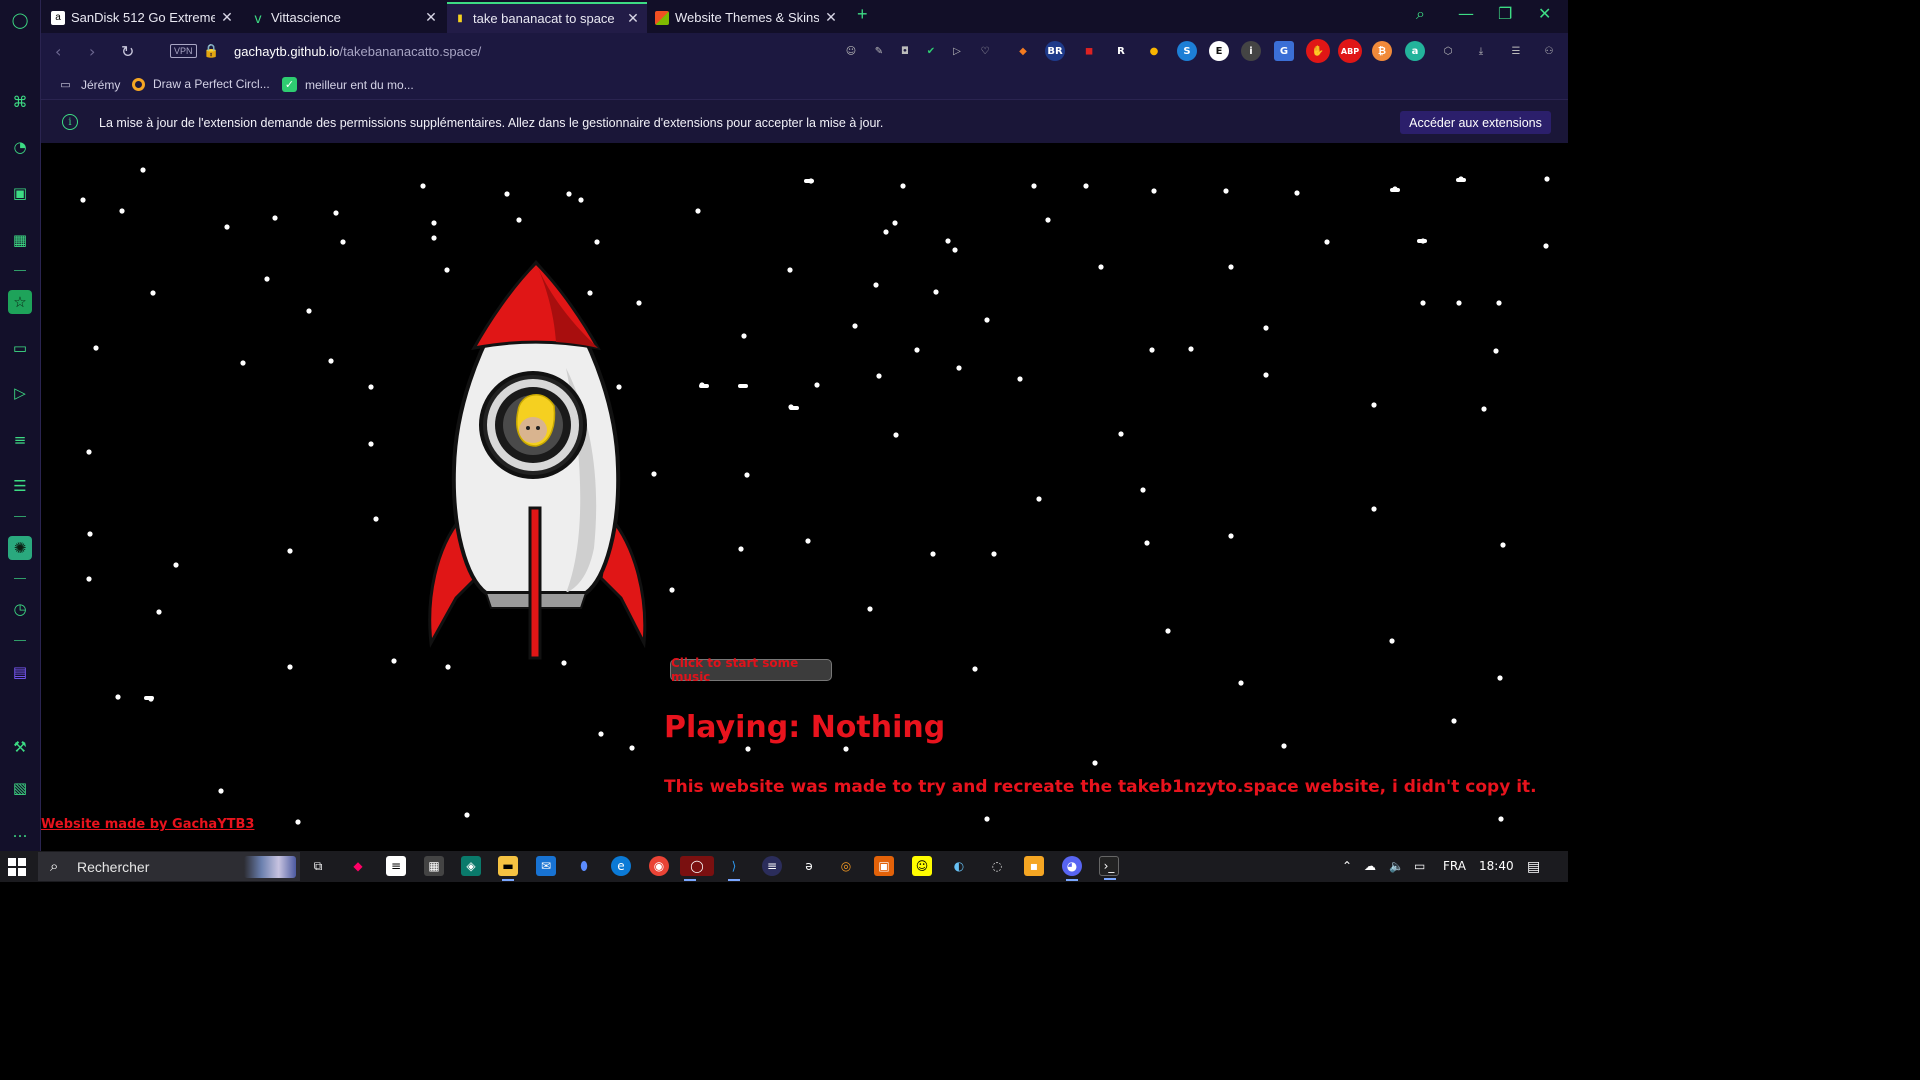  Describe the element at coordinates (997, 866) in the screenshot. I see `unity-icon: ◌` at that location.